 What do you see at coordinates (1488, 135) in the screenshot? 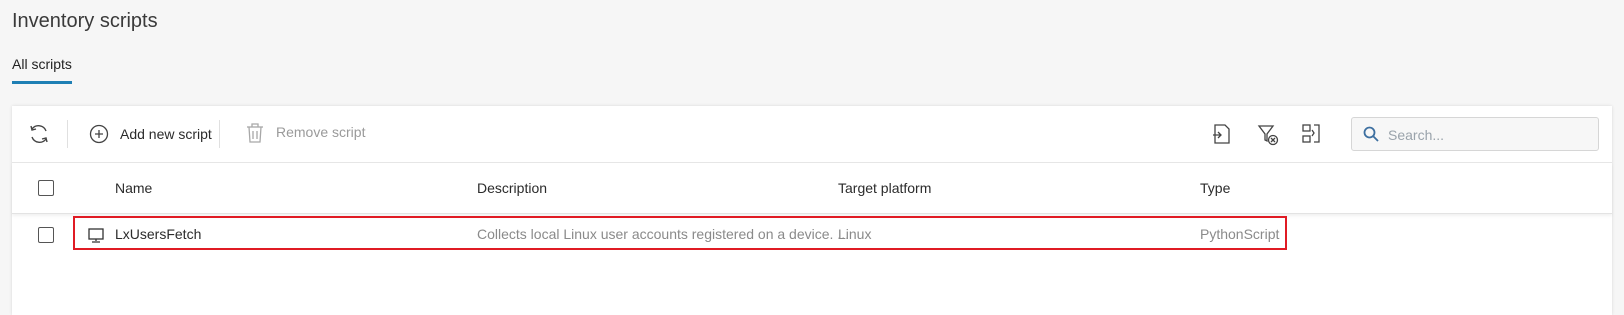
I see `search-input` at bounding box center [1488, 135].